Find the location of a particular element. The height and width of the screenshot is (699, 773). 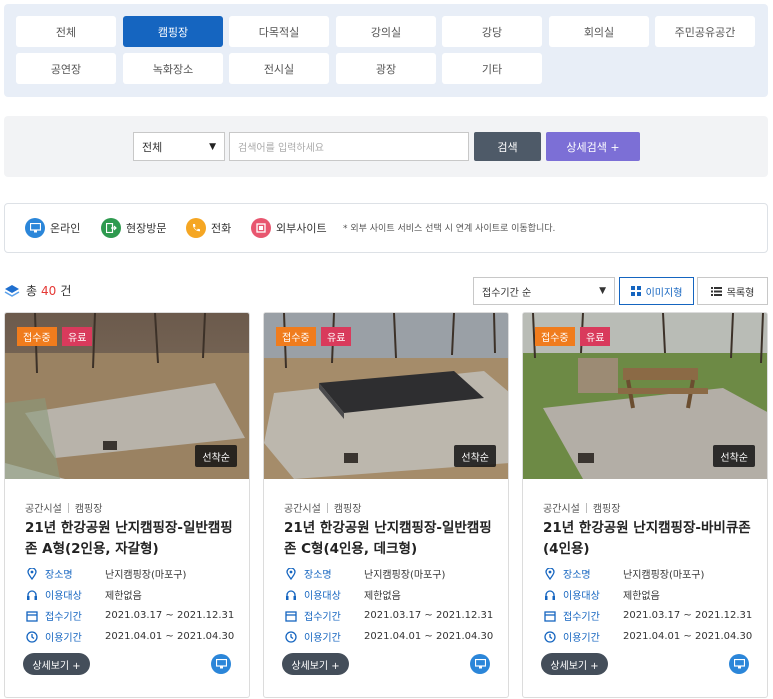

category-auditorium: 강당 is located at coordinates (492, 31).